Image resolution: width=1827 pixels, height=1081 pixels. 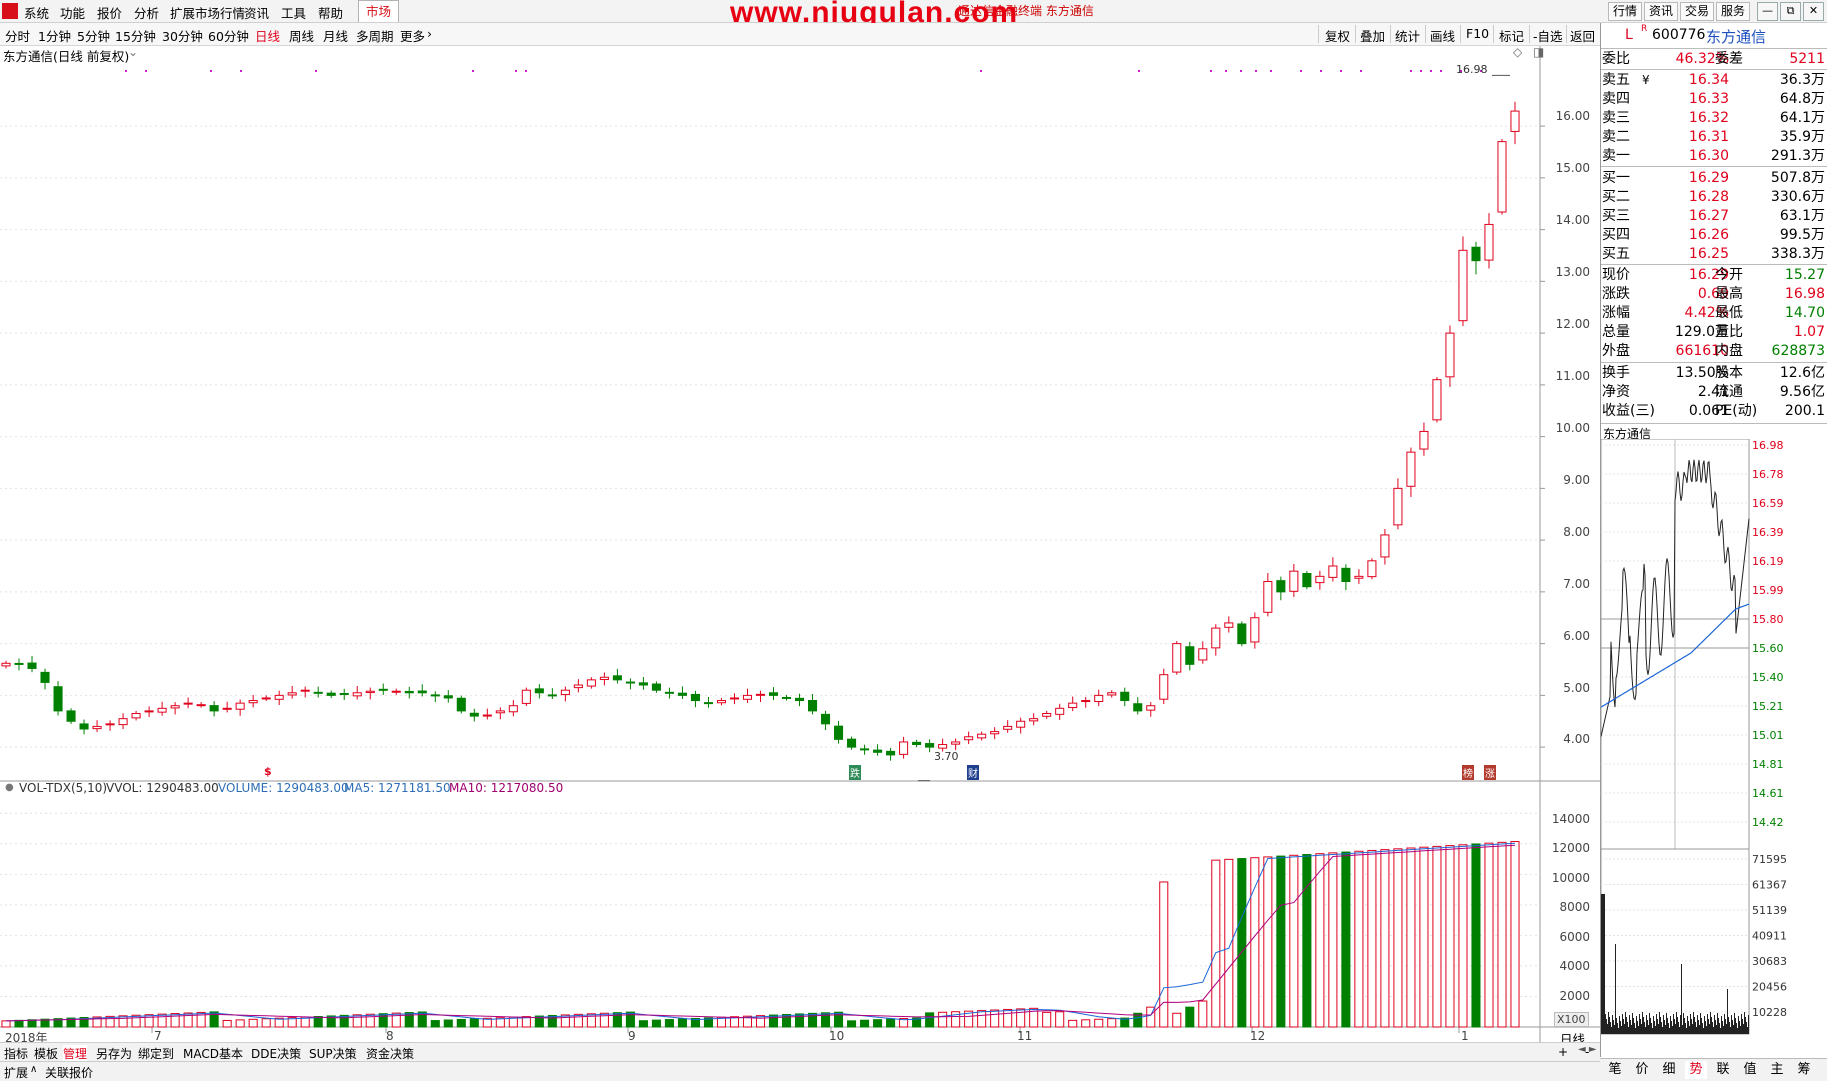 What do you see at coordinates (390, 1053) in the screenshot?
I see `tab-fund: 资金决策` at bounding box center [390, 1053].